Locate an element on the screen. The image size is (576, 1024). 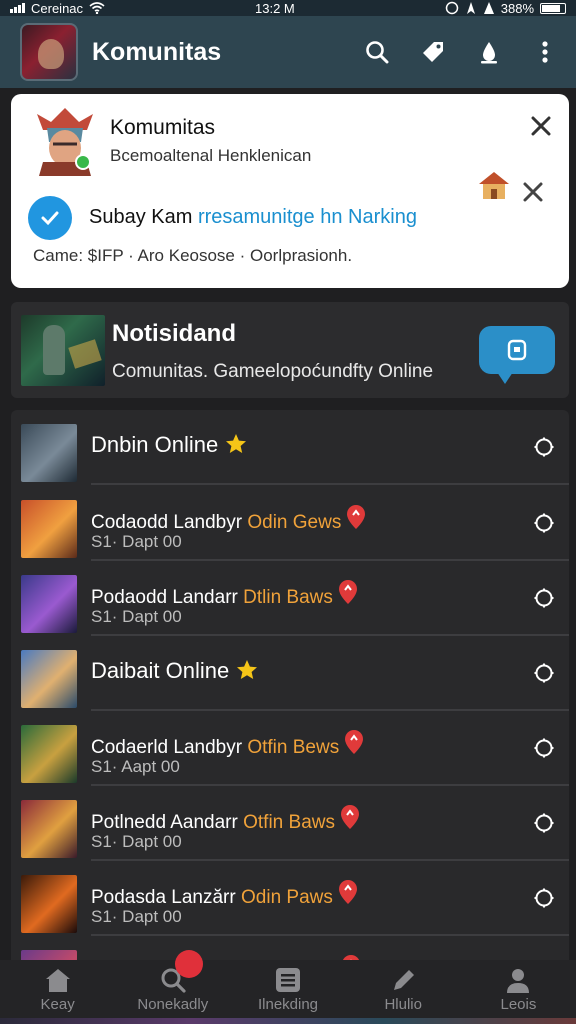
wifi-icon is located at coordinates (97, 8).